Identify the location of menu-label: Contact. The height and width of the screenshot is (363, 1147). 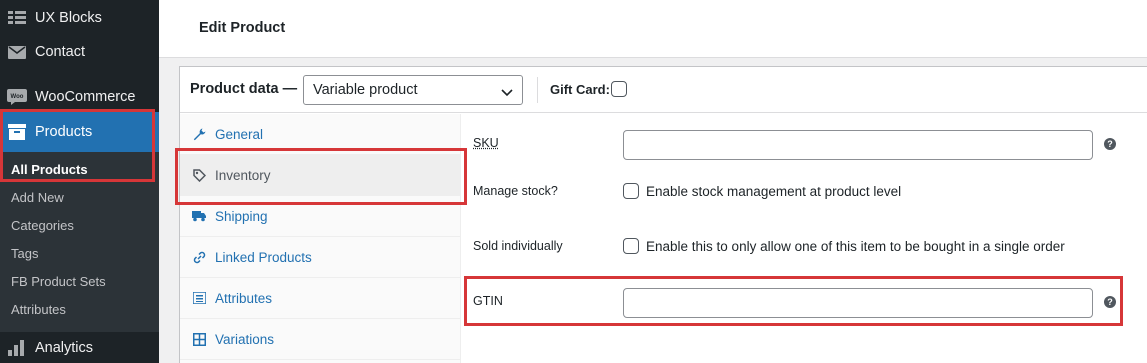
(60, 52).